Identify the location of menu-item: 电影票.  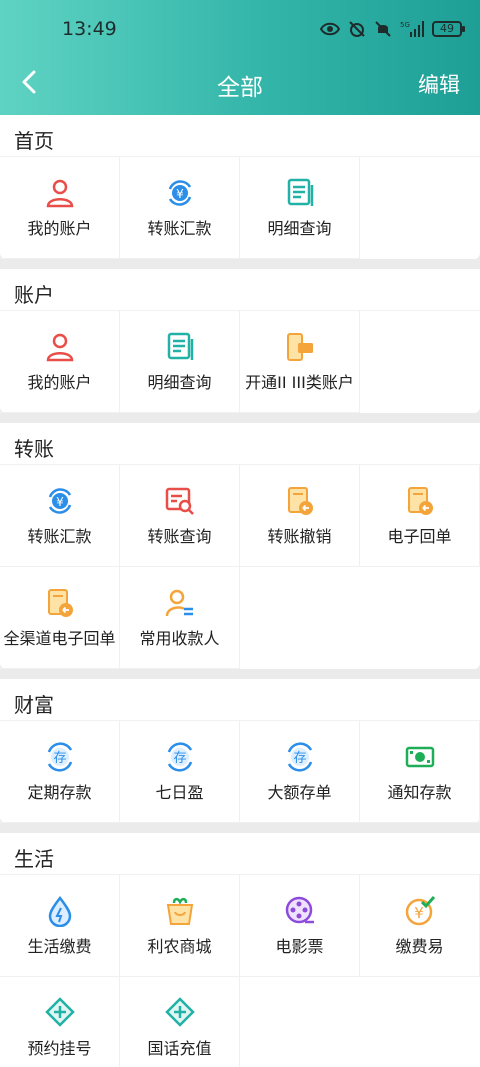
(300, 926).